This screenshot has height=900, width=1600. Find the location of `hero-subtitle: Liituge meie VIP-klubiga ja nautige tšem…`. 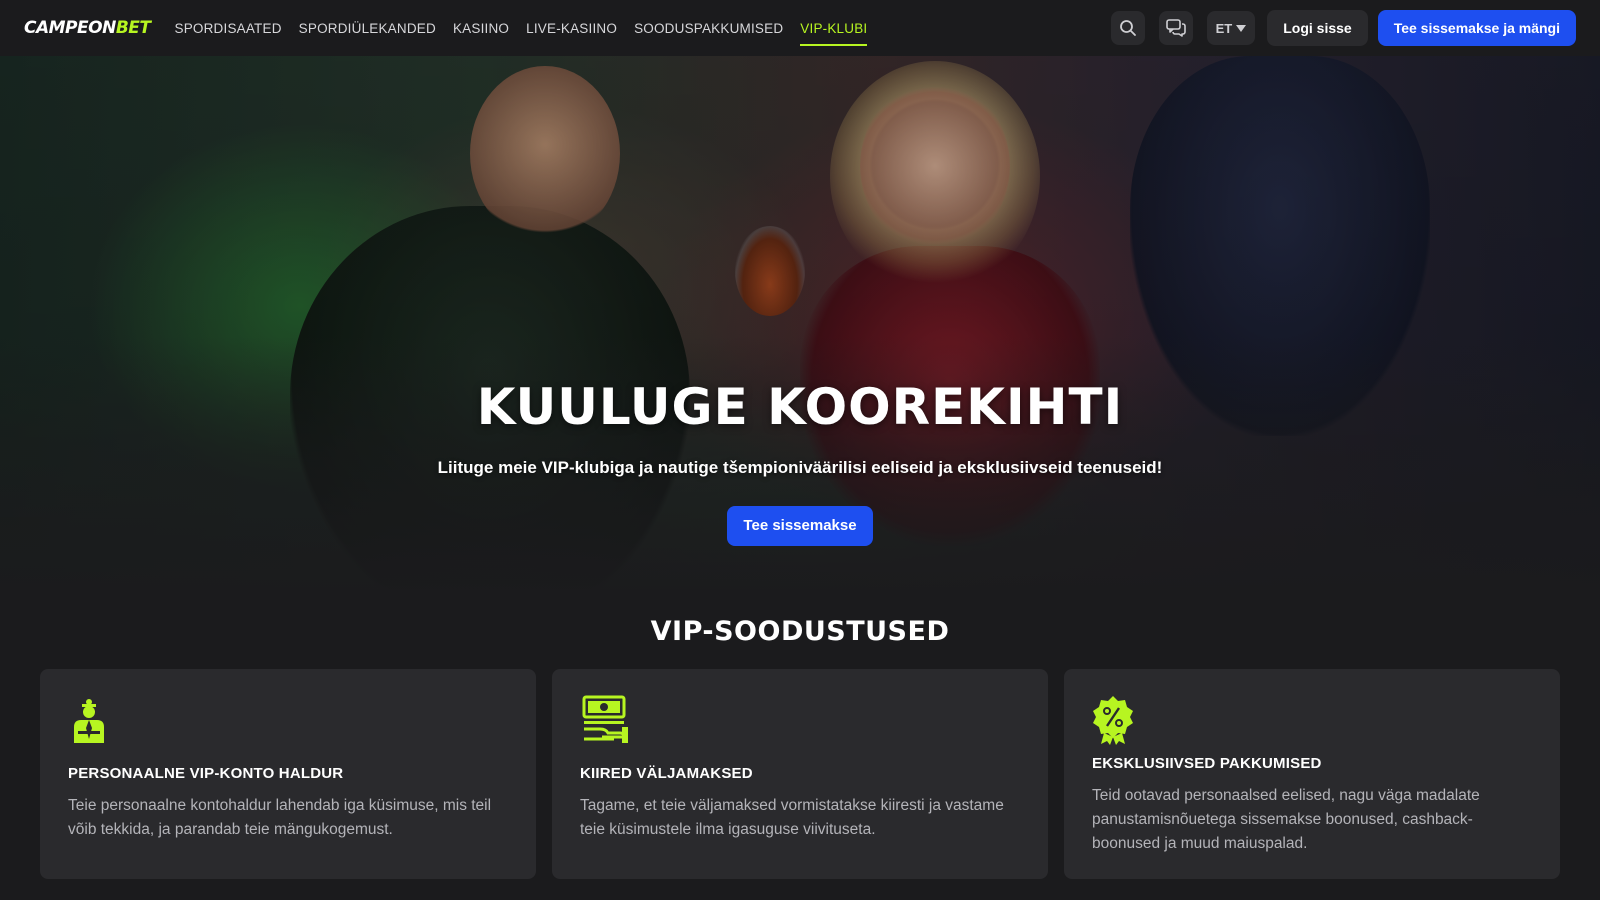

hero-subtitle: Liituge meie VIP-klubiga ja nautige tšem… is located at coordinates (800, 467).